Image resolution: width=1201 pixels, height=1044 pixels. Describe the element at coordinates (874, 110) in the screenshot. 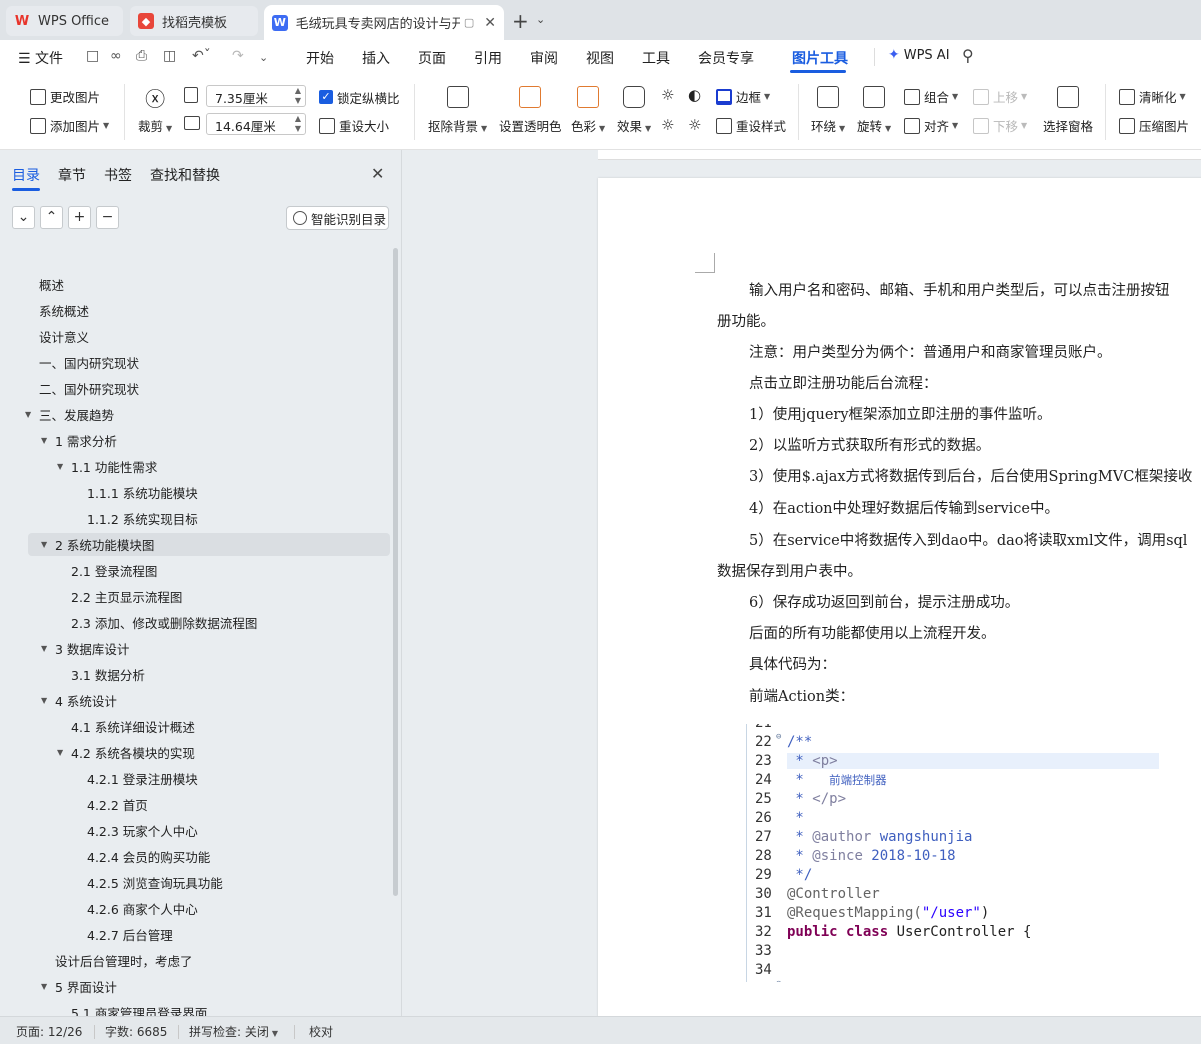

I see `rotate-button: 旋转 ▼` at that location.